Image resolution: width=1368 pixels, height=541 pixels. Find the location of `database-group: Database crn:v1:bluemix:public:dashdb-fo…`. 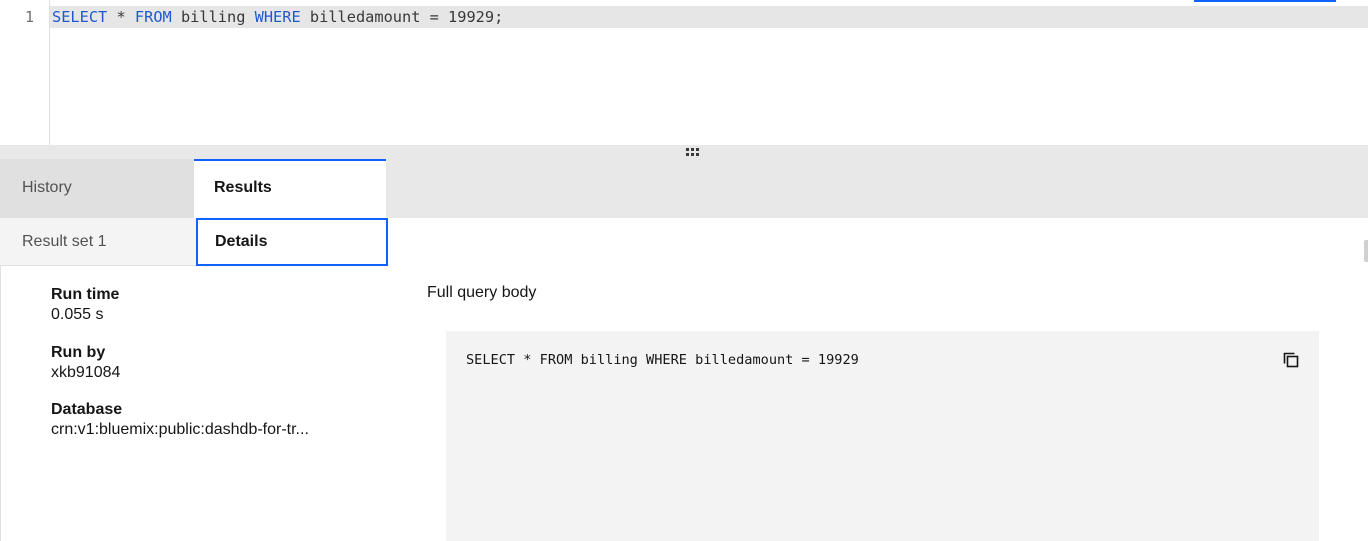

database-group: Database crn:v1:bluemix:public:dashdb-fo… is located at coordinates (180, 420).